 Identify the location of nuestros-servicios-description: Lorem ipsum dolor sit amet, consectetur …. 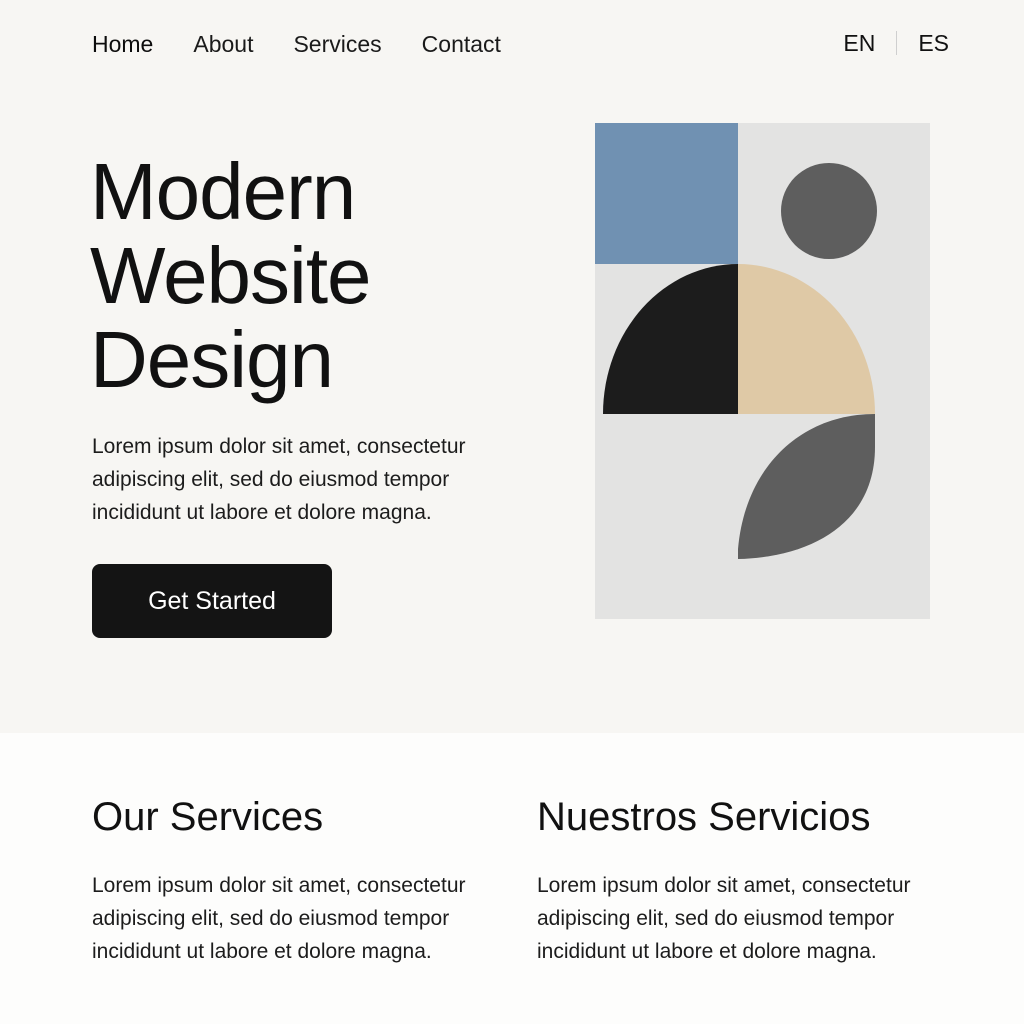
(724, 918).